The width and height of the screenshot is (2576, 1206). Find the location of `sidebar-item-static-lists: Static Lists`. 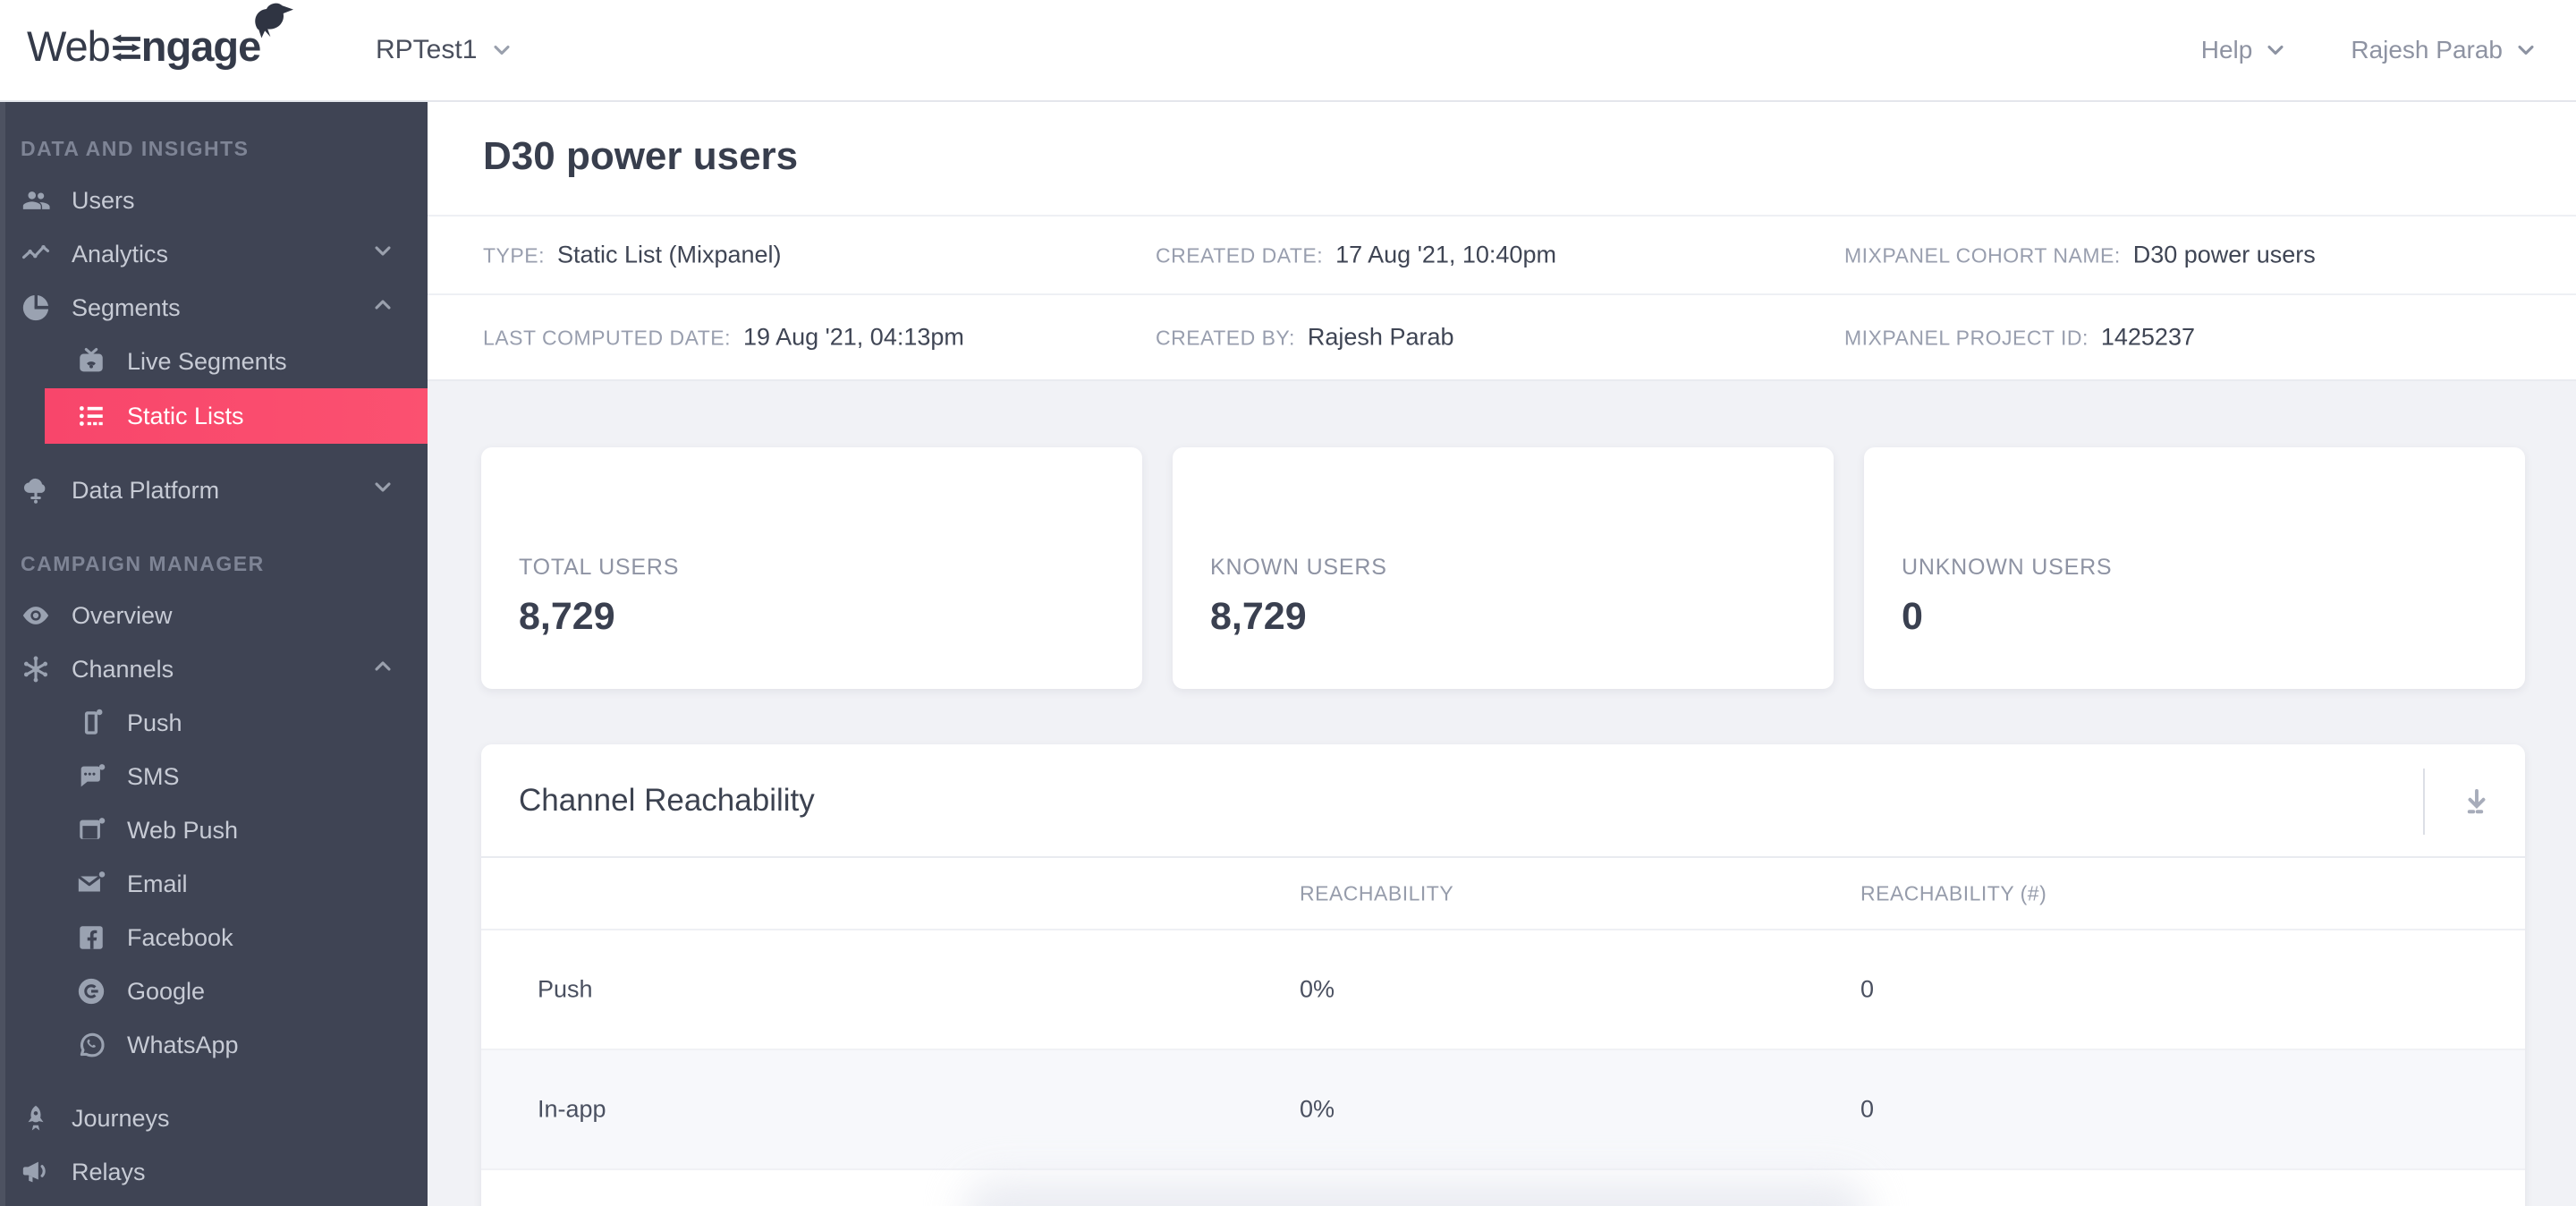

sidebar-item-static-lists: Static Lists is located at coordinates (236, 416).